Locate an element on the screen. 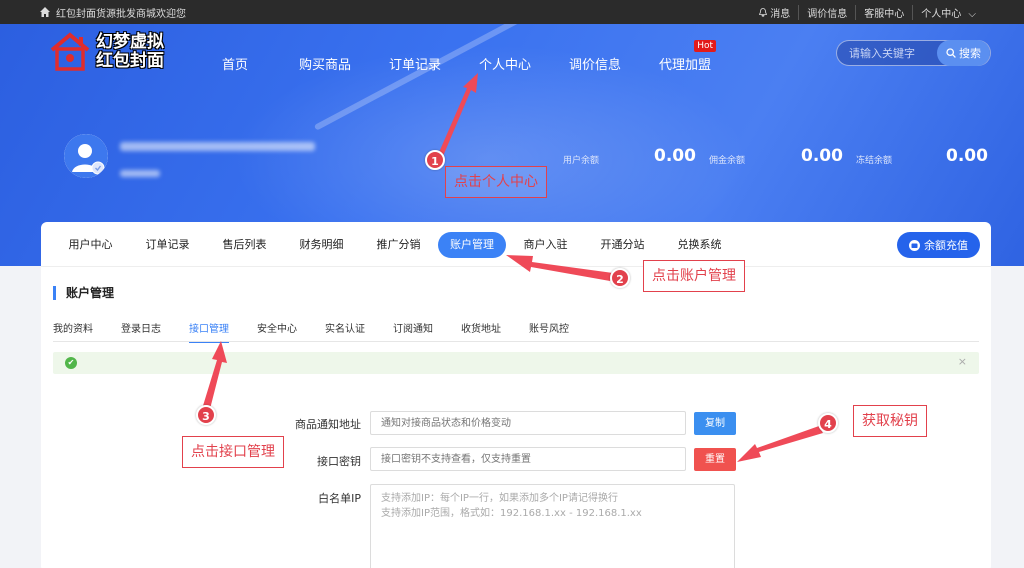 This screenshot has height=568, width=1024. messages-link: 消息 is located at coordinates (774, 12).